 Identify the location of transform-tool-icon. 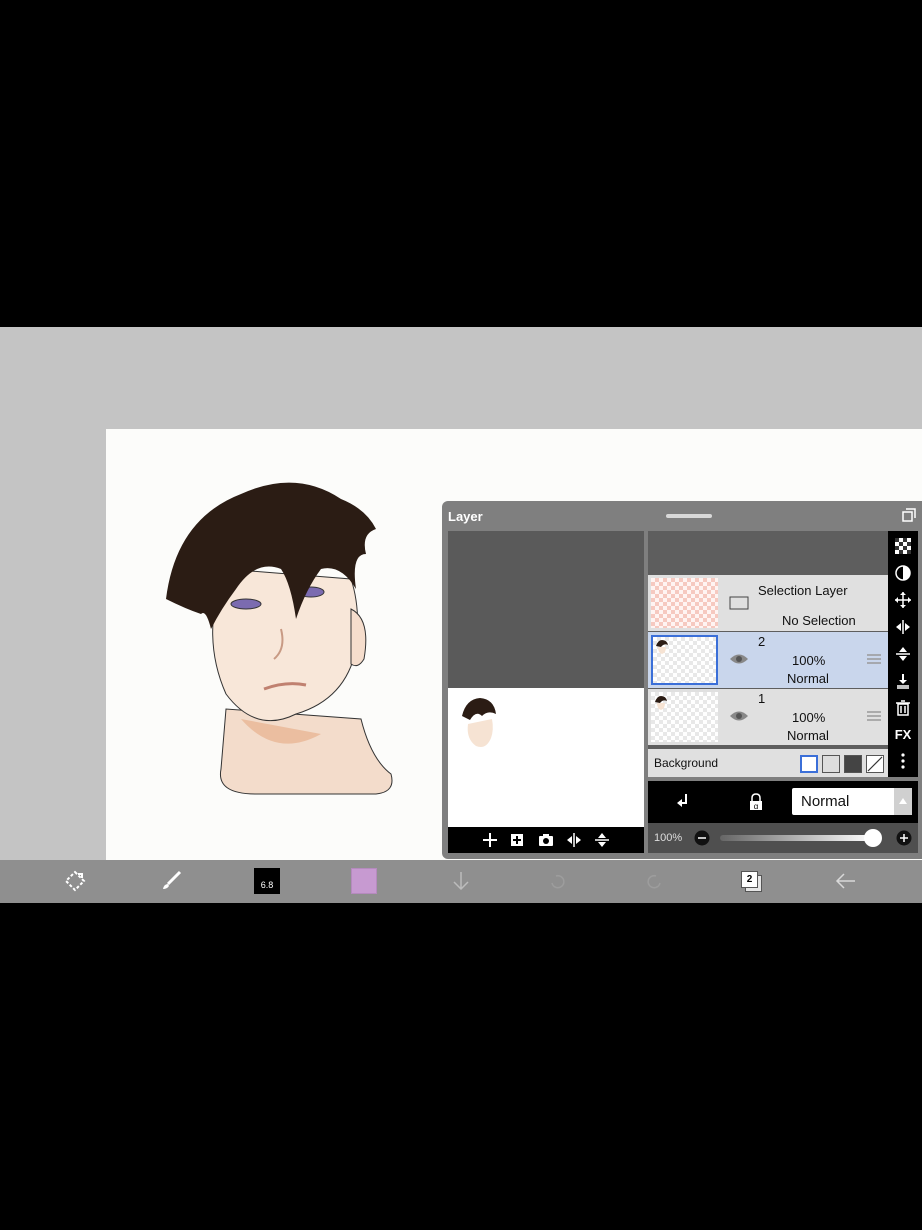
(75, 881).